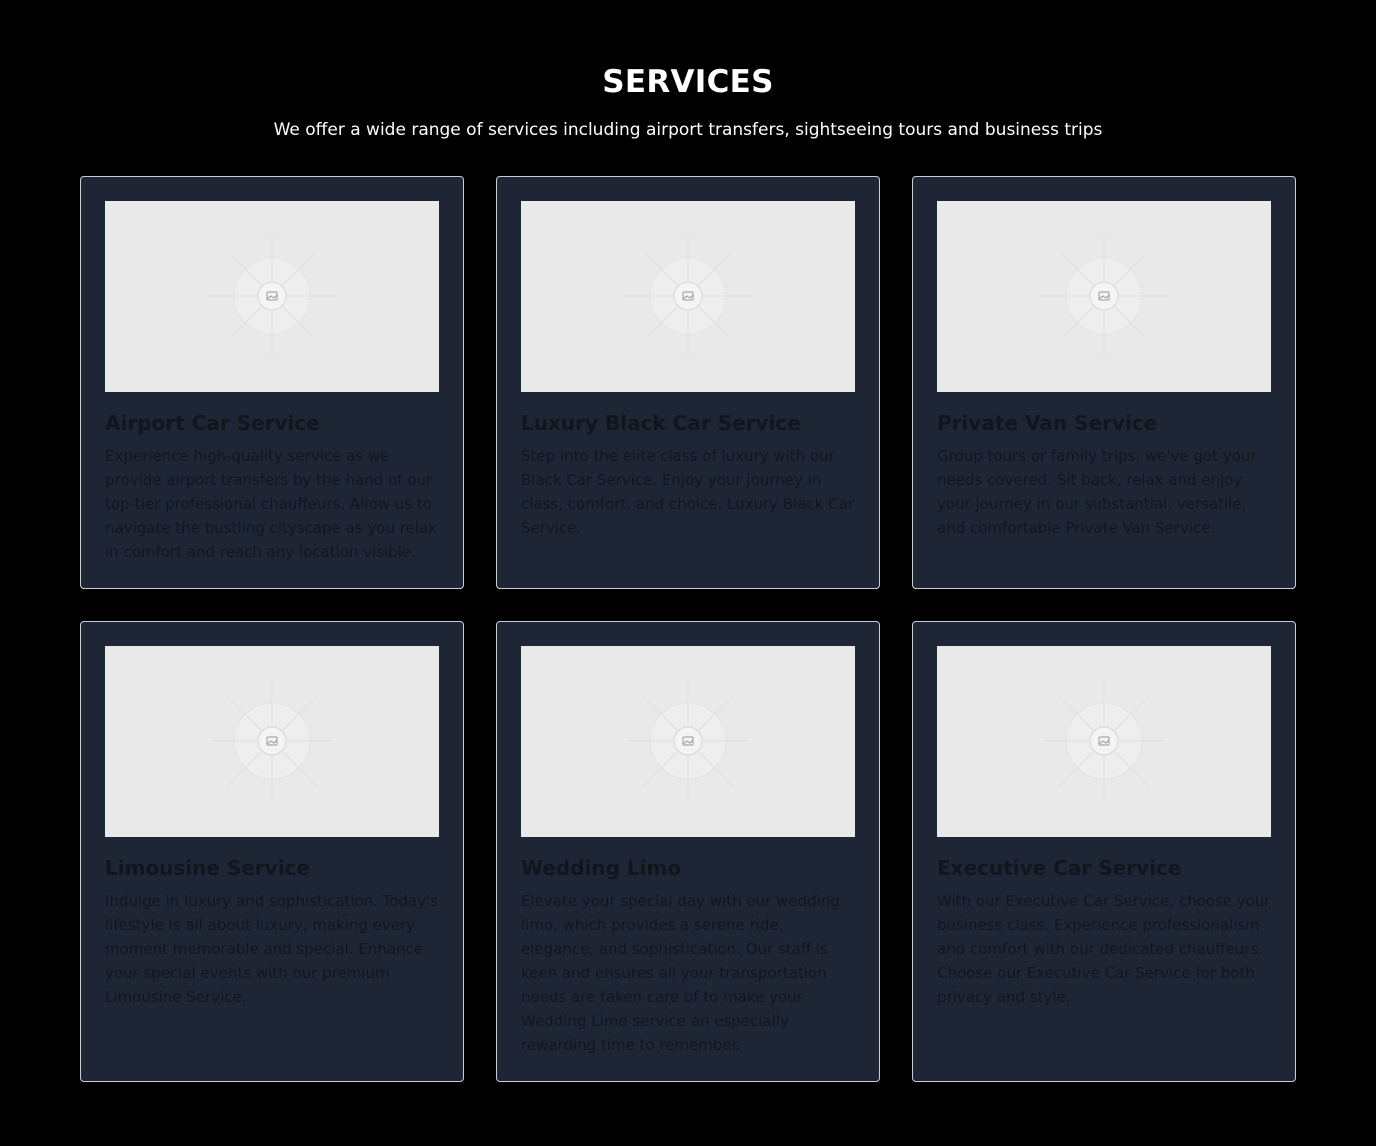 The height and width of the screenshot is (1146, 1376). What do you see at coordinates (688, 82) in the screenshot?
I see `section-title: SERVICES` at bounding box center [688, 82].